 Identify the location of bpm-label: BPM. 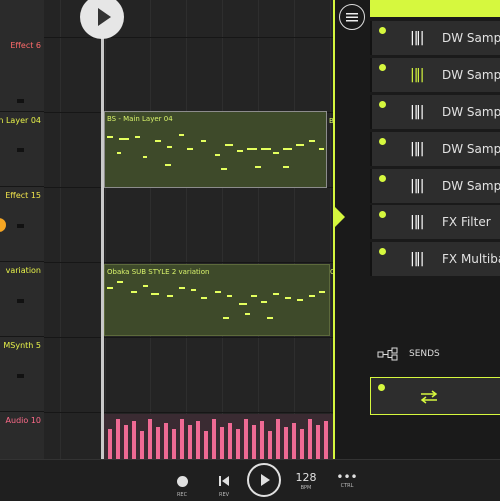
(306, 488).